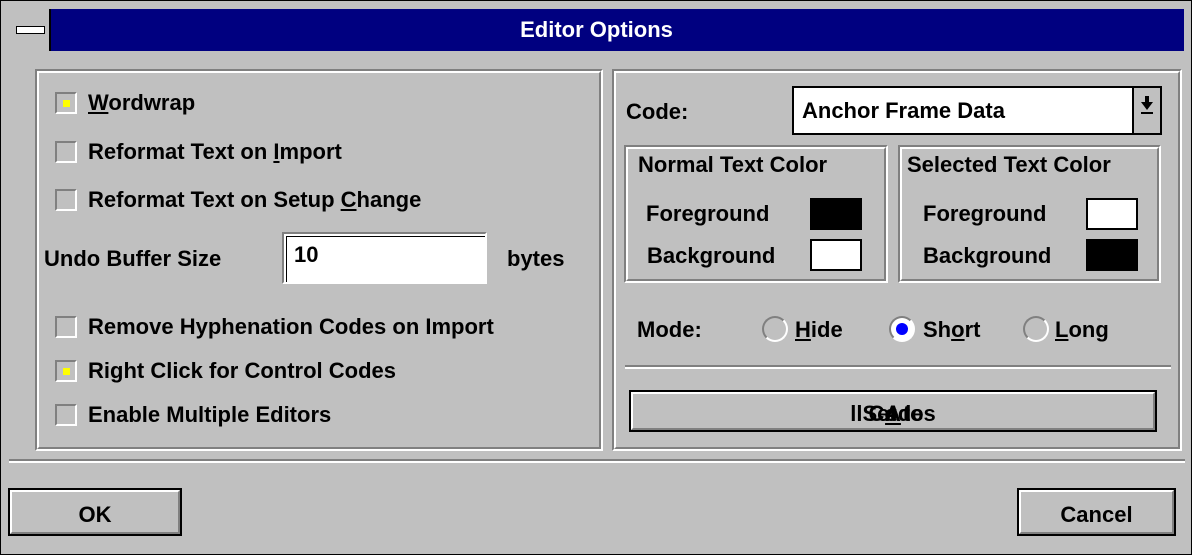  I want to click on mode-label: Mode:, so click(669, 329).